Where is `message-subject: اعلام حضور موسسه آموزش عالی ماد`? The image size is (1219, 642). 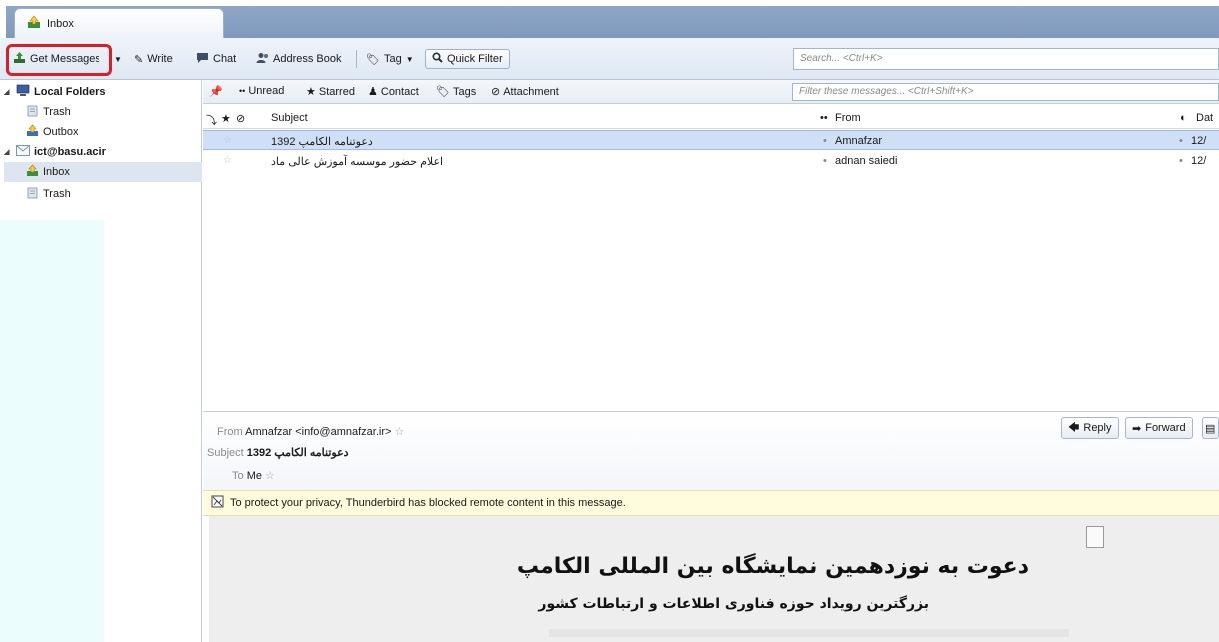
message-subject: اعلام حضور موسسه آموزش عالی ماد is located at coordinates (357, 162).